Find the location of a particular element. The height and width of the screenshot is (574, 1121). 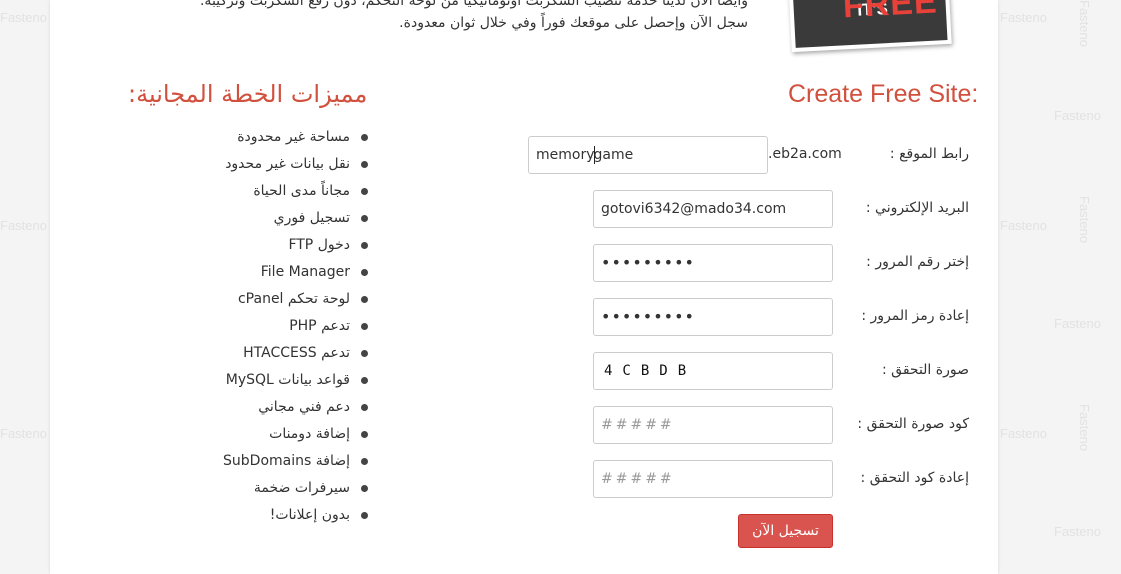

feature-item-label: دخول FTP is located at coordinates (319, 245).